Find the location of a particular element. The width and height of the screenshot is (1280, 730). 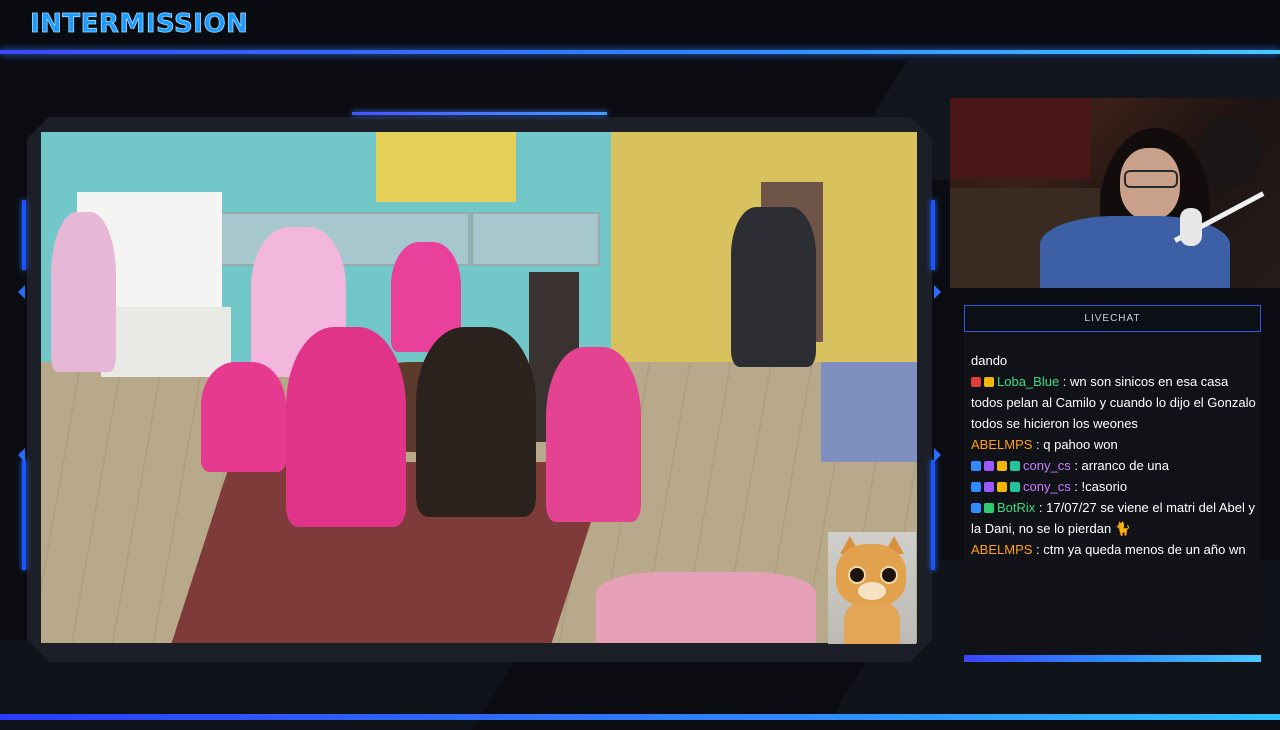

scene-mirror is located at coordinates (535, 239).